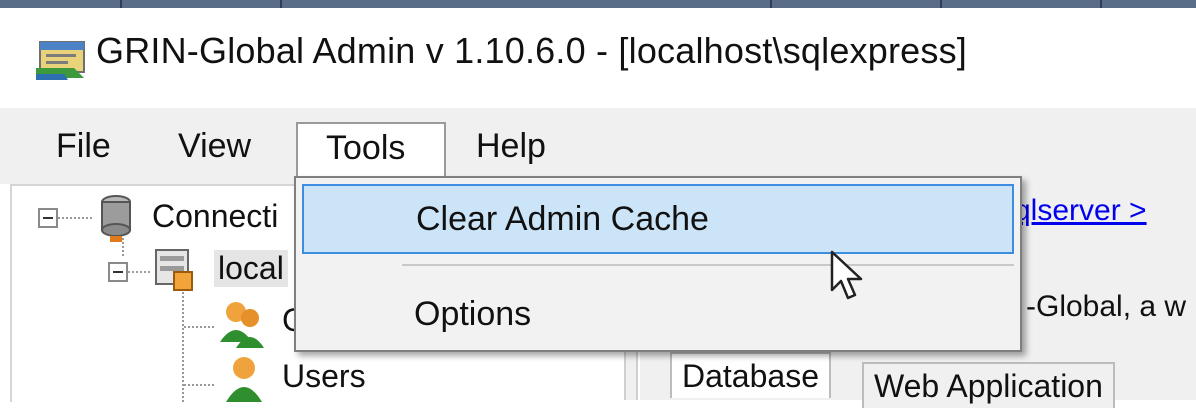  What do you see at coordinates (846, 275) in the screenshot?
I see `mouse-pointer-icon` at bounding box center [846, 275].